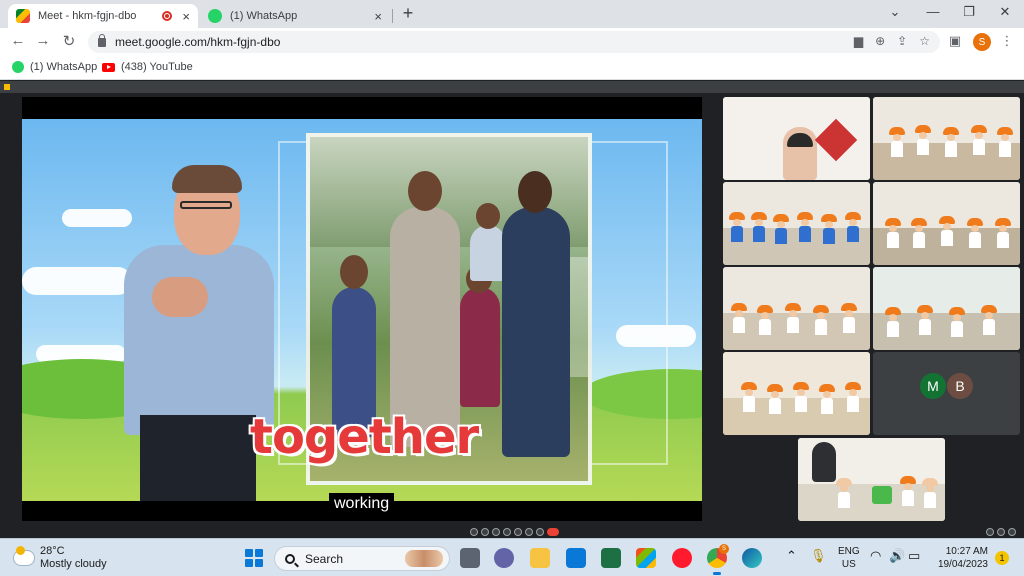  What do you see at coordinates (752, 558) in the screenshot?
I see `edge-icon` at bounding box center [752, 558].